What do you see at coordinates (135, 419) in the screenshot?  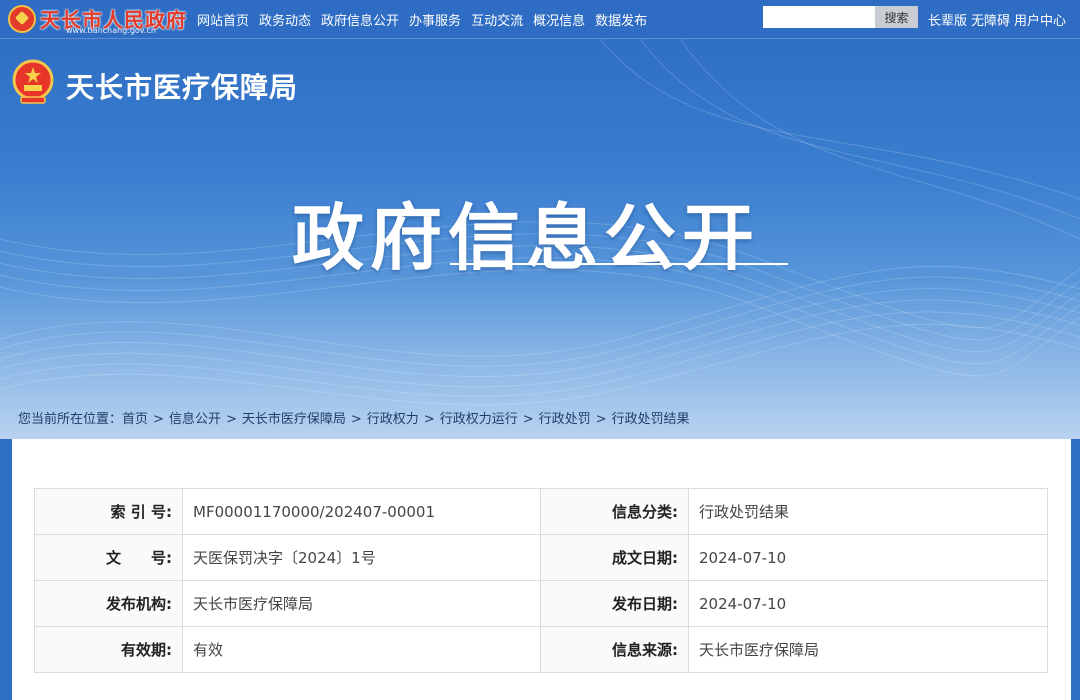 I see `breadcrumb-item-home: 首页` at bounding box center [135, 419].